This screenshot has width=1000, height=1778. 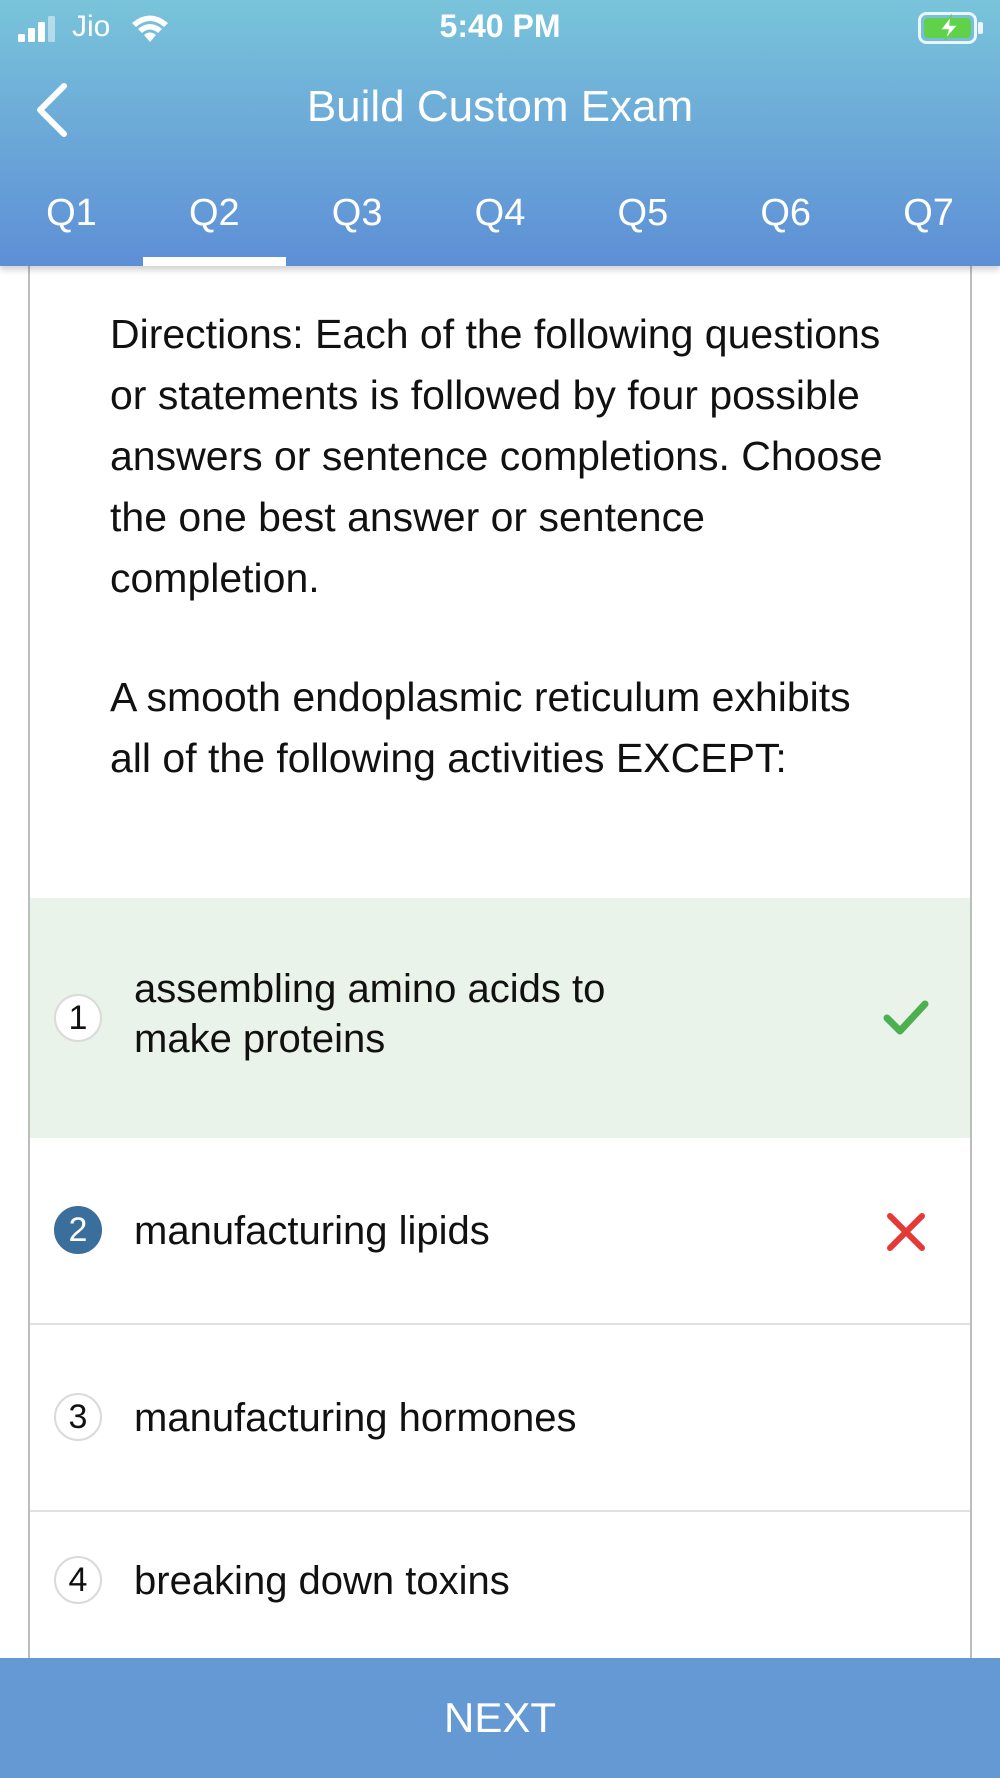 I want to click on page-title: Build Custom Exam, so click(x=500, y=106).